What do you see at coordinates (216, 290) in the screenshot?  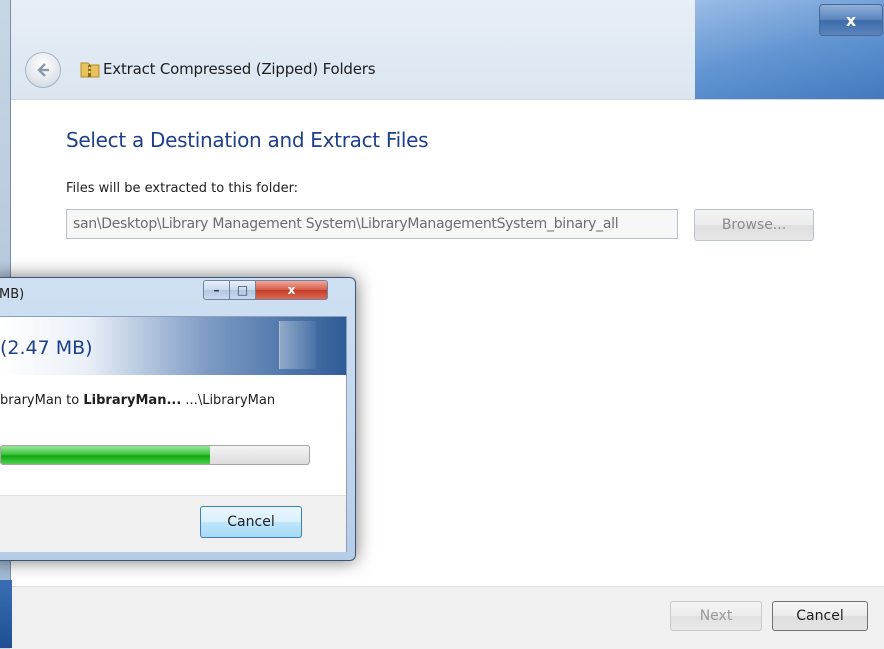 I see `minimize-button: –` at bounding box center [216, 290].